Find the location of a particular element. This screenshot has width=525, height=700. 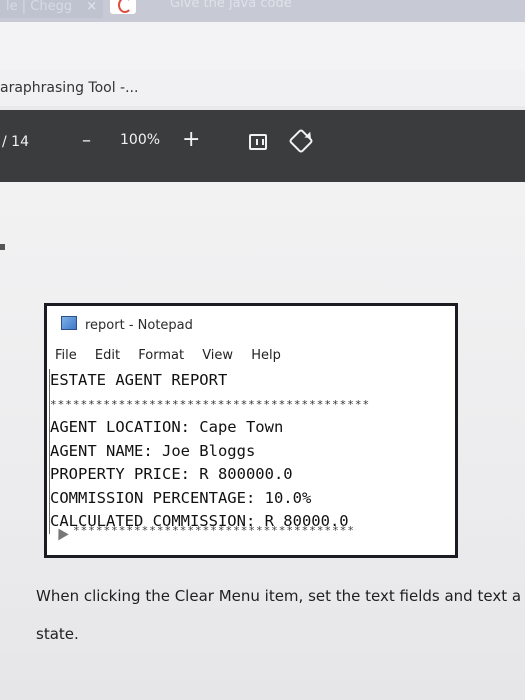

menu-edit: Edit is located at coordinates (107, 355).